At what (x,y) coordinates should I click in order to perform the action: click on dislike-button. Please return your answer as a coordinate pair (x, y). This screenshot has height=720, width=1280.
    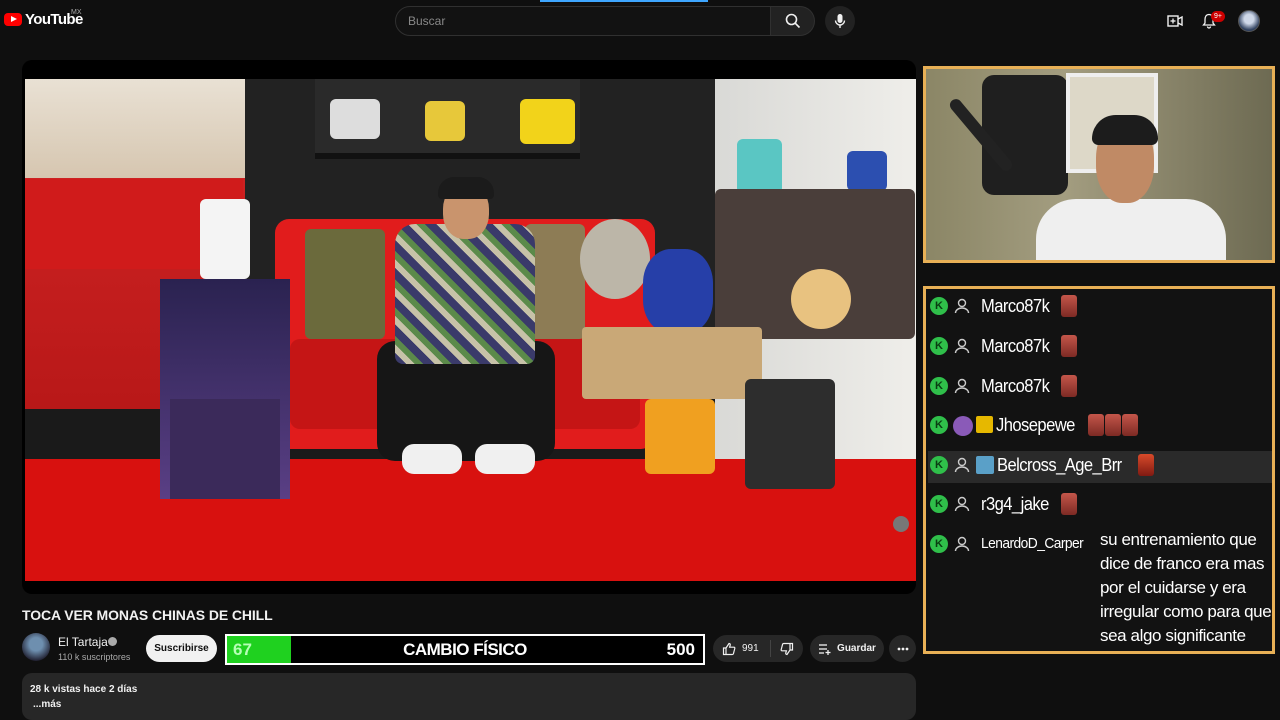
    Looking at the image, I should click on (787, 649).